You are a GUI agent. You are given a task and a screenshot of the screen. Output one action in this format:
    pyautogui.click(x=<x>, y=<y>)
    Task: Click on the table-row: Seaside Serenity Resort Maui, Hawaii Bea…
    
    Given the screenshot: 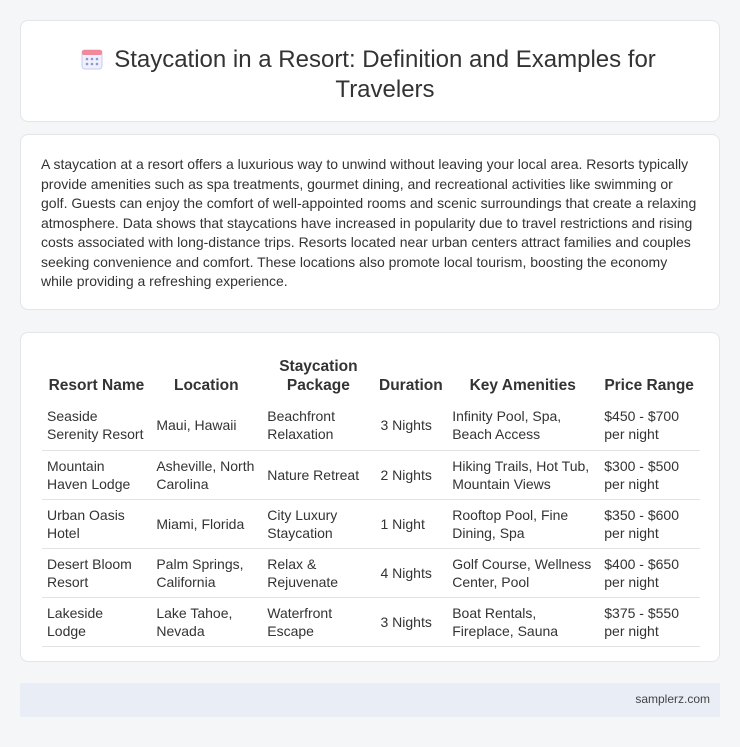 What is the action you would take?
    pyautogui.click(x=371, y=426)
    